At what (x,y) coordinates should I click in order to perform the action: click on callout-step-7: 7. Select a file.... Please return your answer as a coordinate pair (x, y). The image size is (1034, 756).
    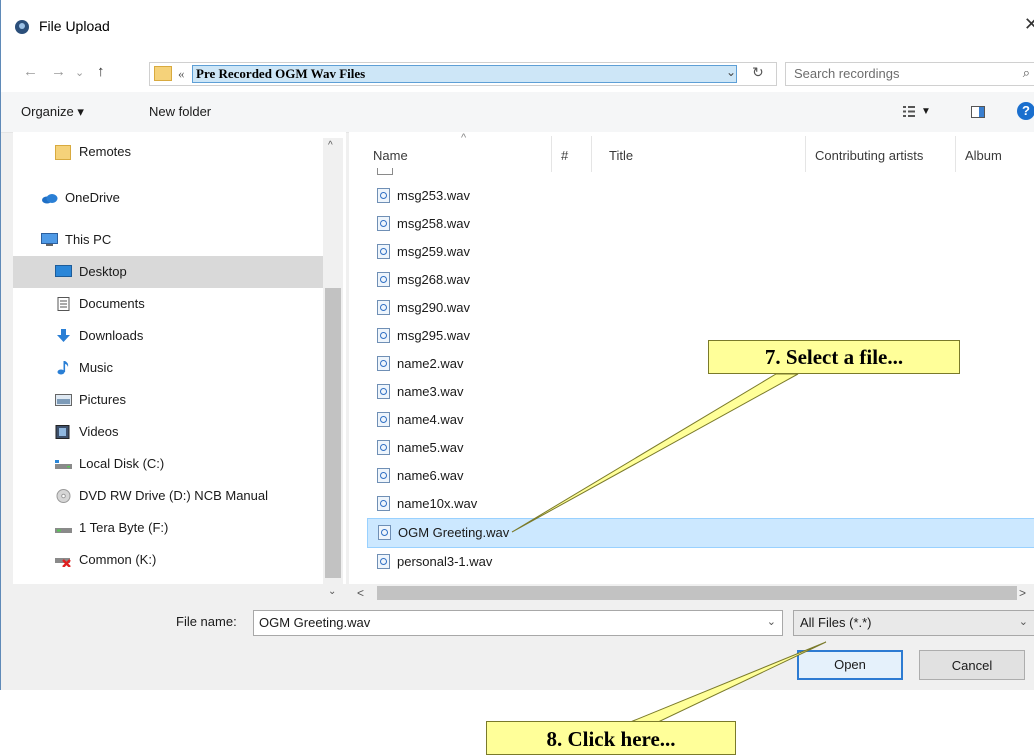
    Looking at the image, I should click on (834, 357).